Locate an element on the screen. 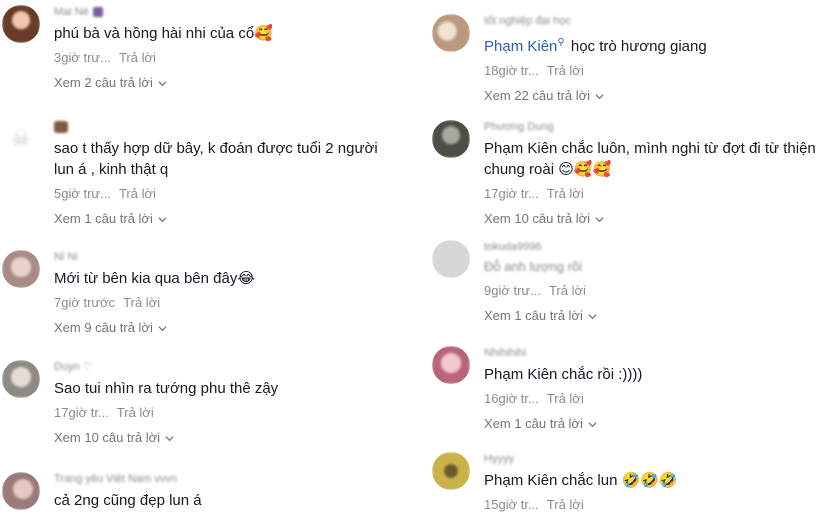 This screenshot has width=817, height=525. view-replies-button: Xem 2 câu trả lời is located at coordinates (219, 83).